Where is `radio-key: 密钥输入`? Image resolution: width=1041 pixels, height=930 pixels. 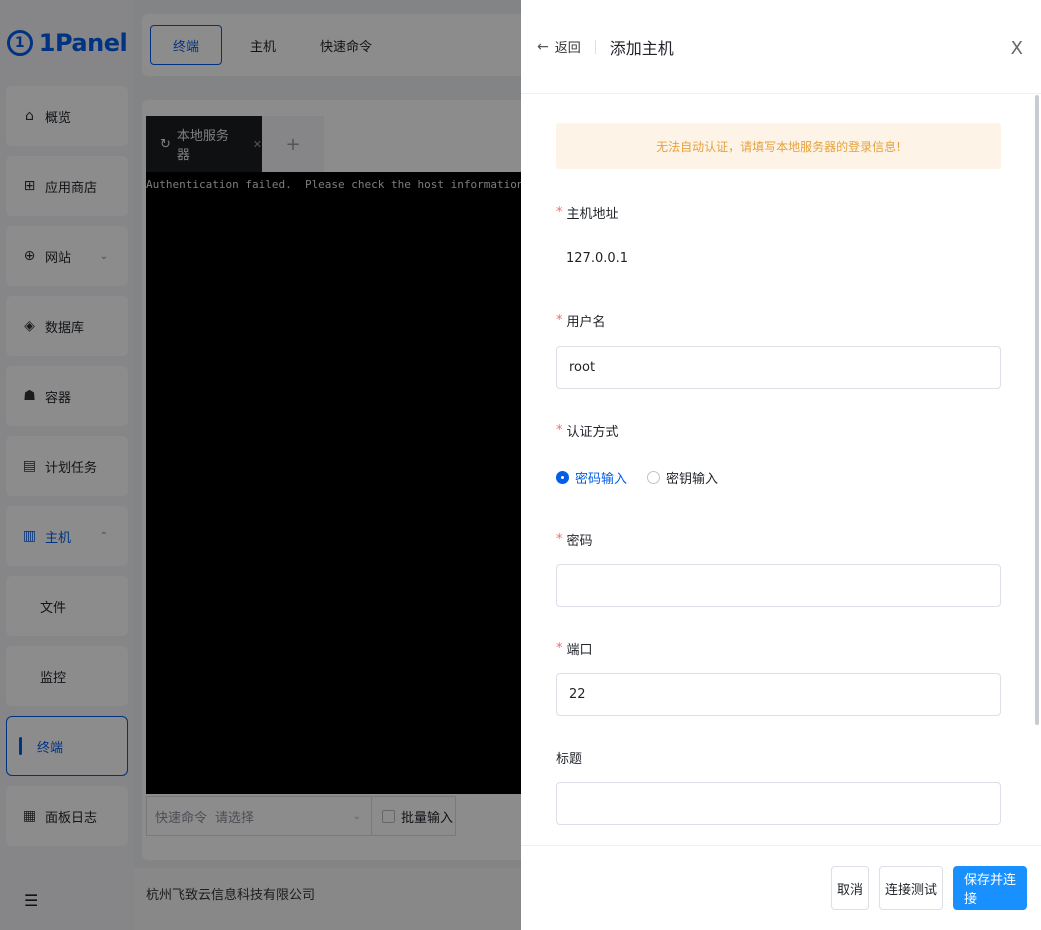
radio-key: 密钥输入 is located at coordinates (682, 477).